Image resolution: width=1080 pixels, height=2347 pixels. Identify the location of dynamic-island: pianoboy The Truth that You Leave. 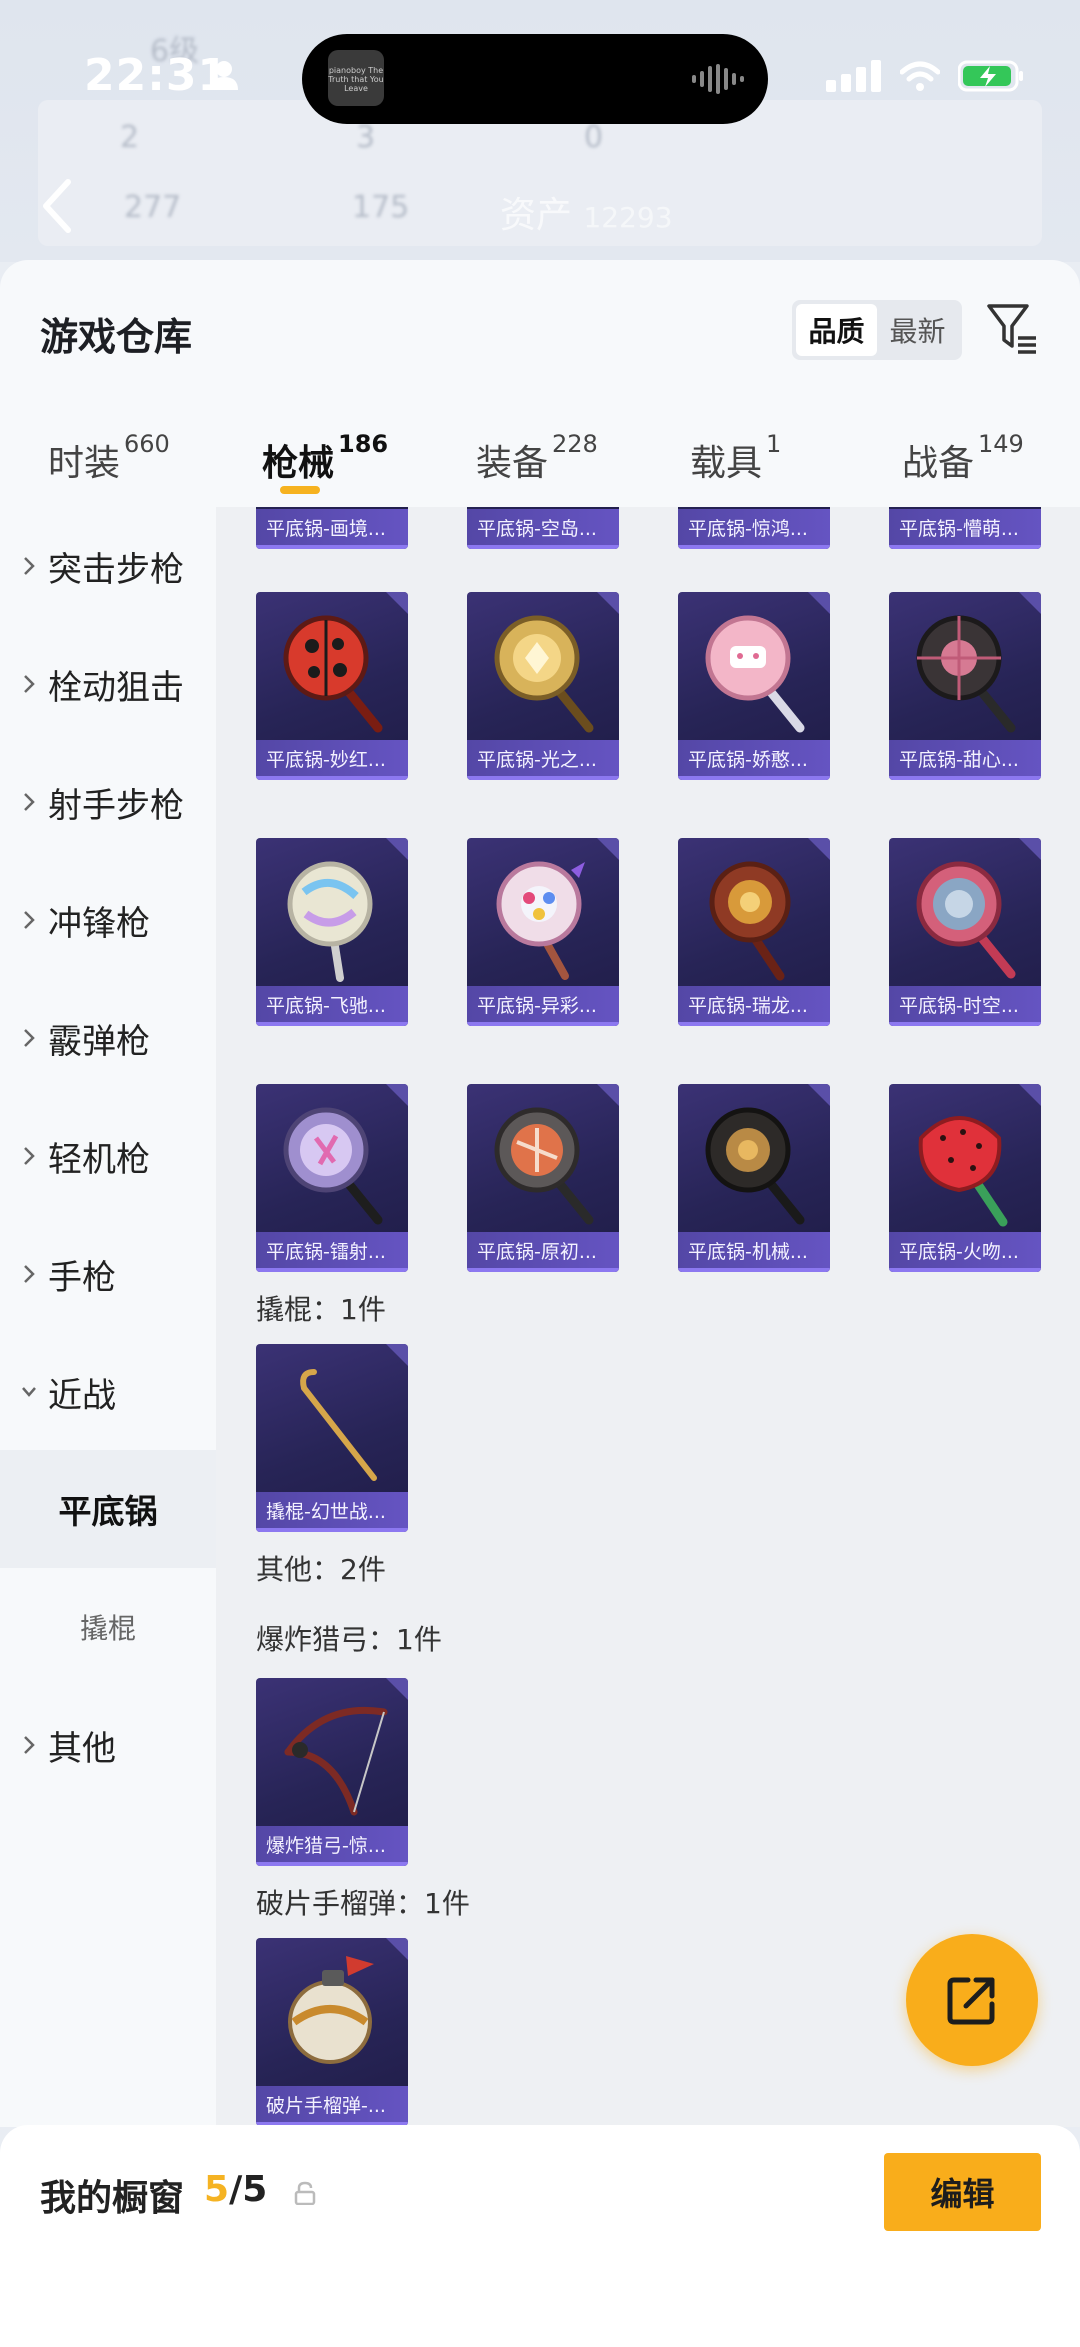
(535, 79).